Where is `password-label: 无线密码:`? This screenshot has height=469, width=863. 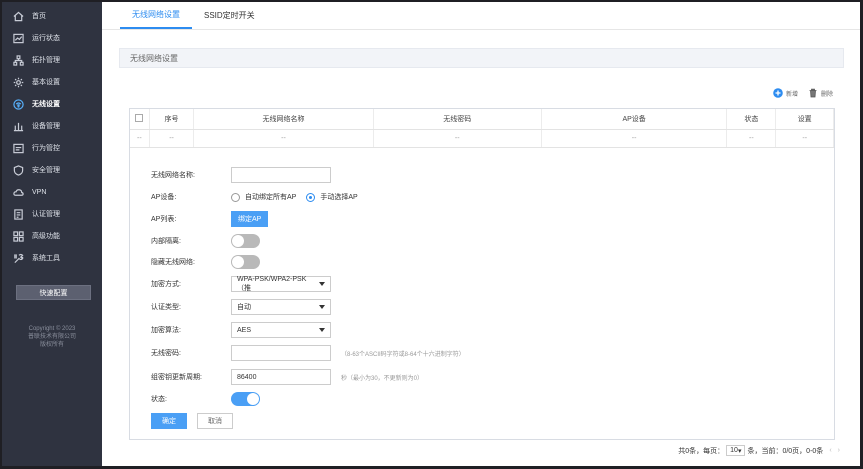
password-label: 无线密码: is located at coordinates (166, 353).